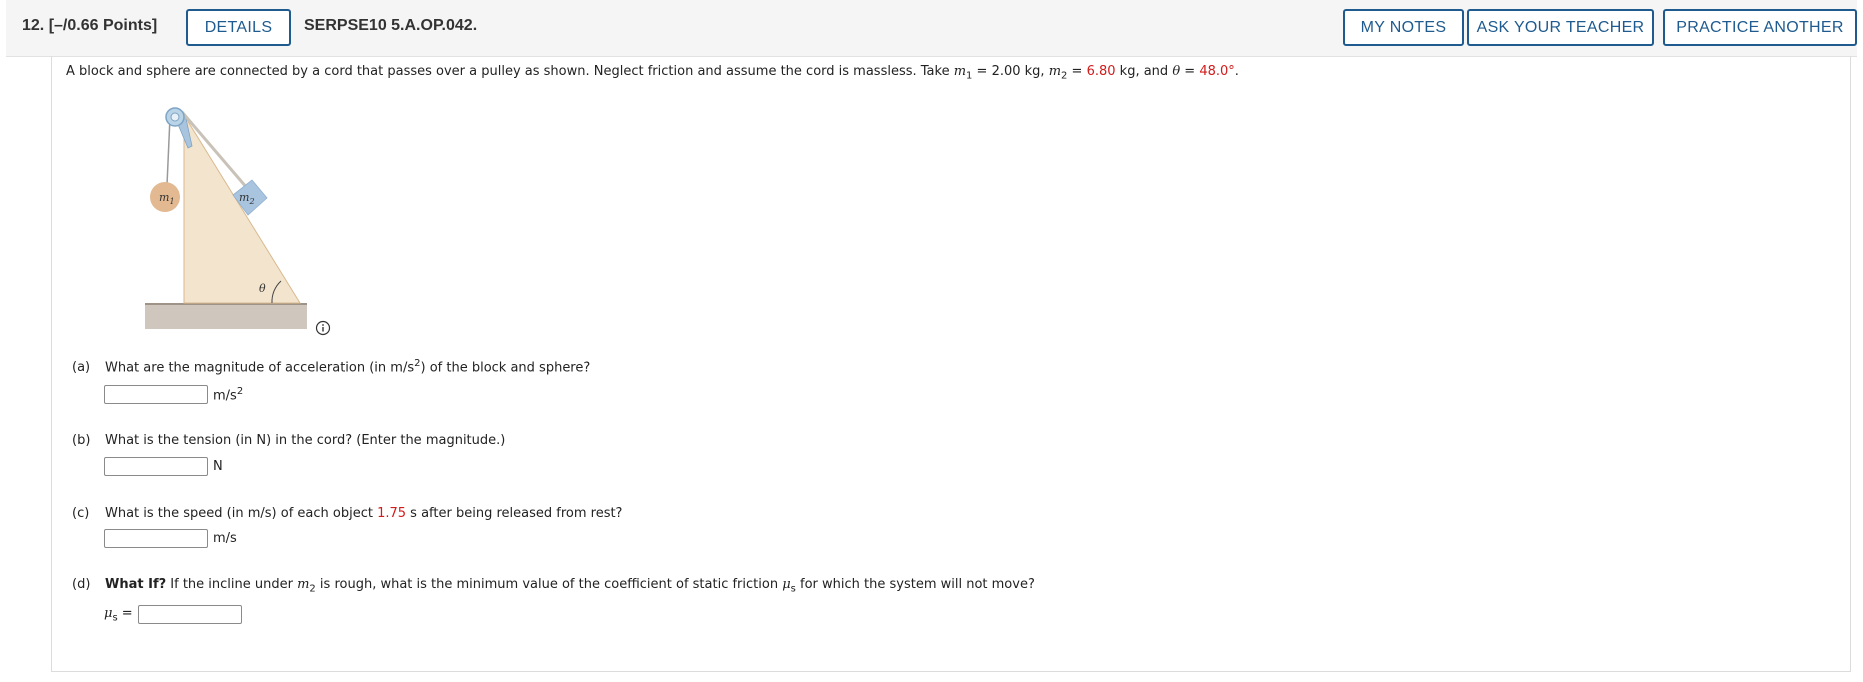 This screenshot has width=1863, height=682. I want to click on m2-eq: =, so click(1077, 71).